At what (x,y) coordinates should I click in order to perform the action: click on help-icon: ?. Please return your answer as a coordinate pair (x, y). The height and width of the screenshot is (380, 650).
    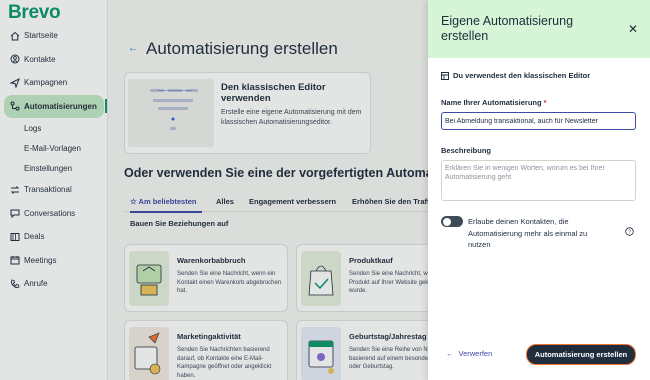
    Looking at the image, I should click on (629, 231).